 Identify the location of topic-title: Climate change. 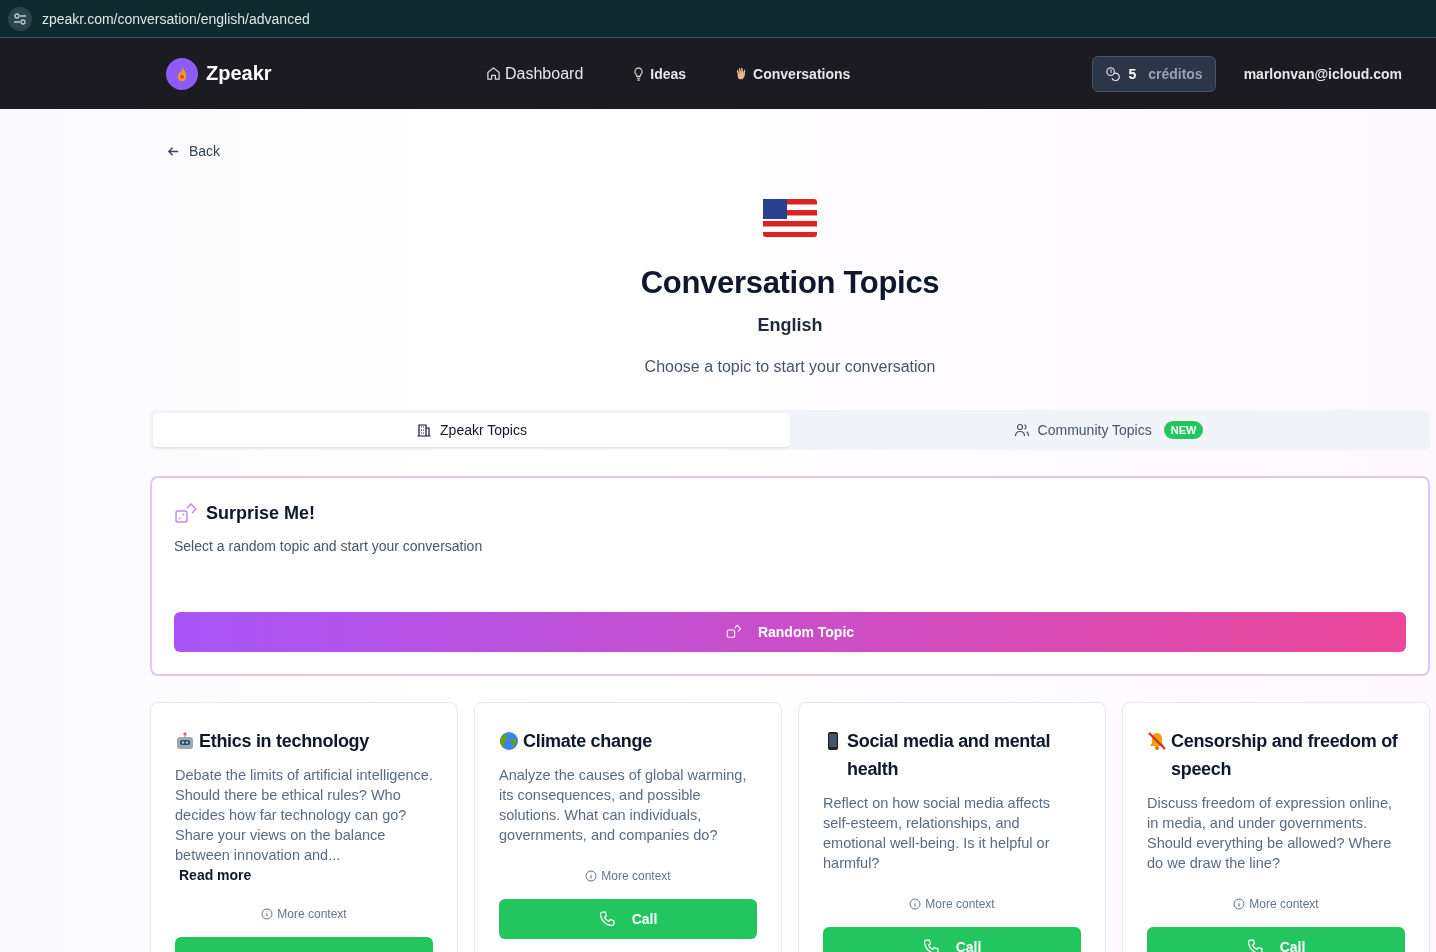
(587, 741).